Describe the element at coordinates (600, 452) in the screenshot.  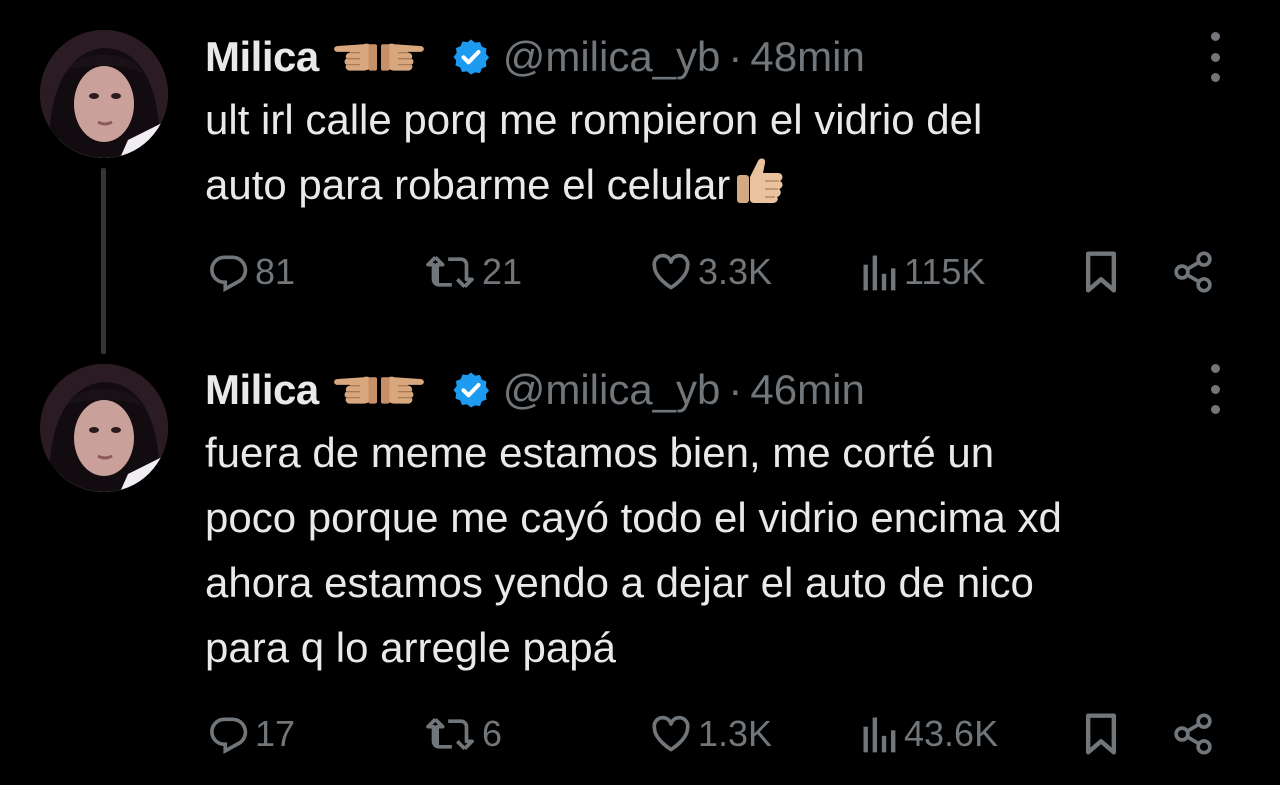
I see `tweet-text-line: fuera de meme estamos bien, me corté un` at that location.